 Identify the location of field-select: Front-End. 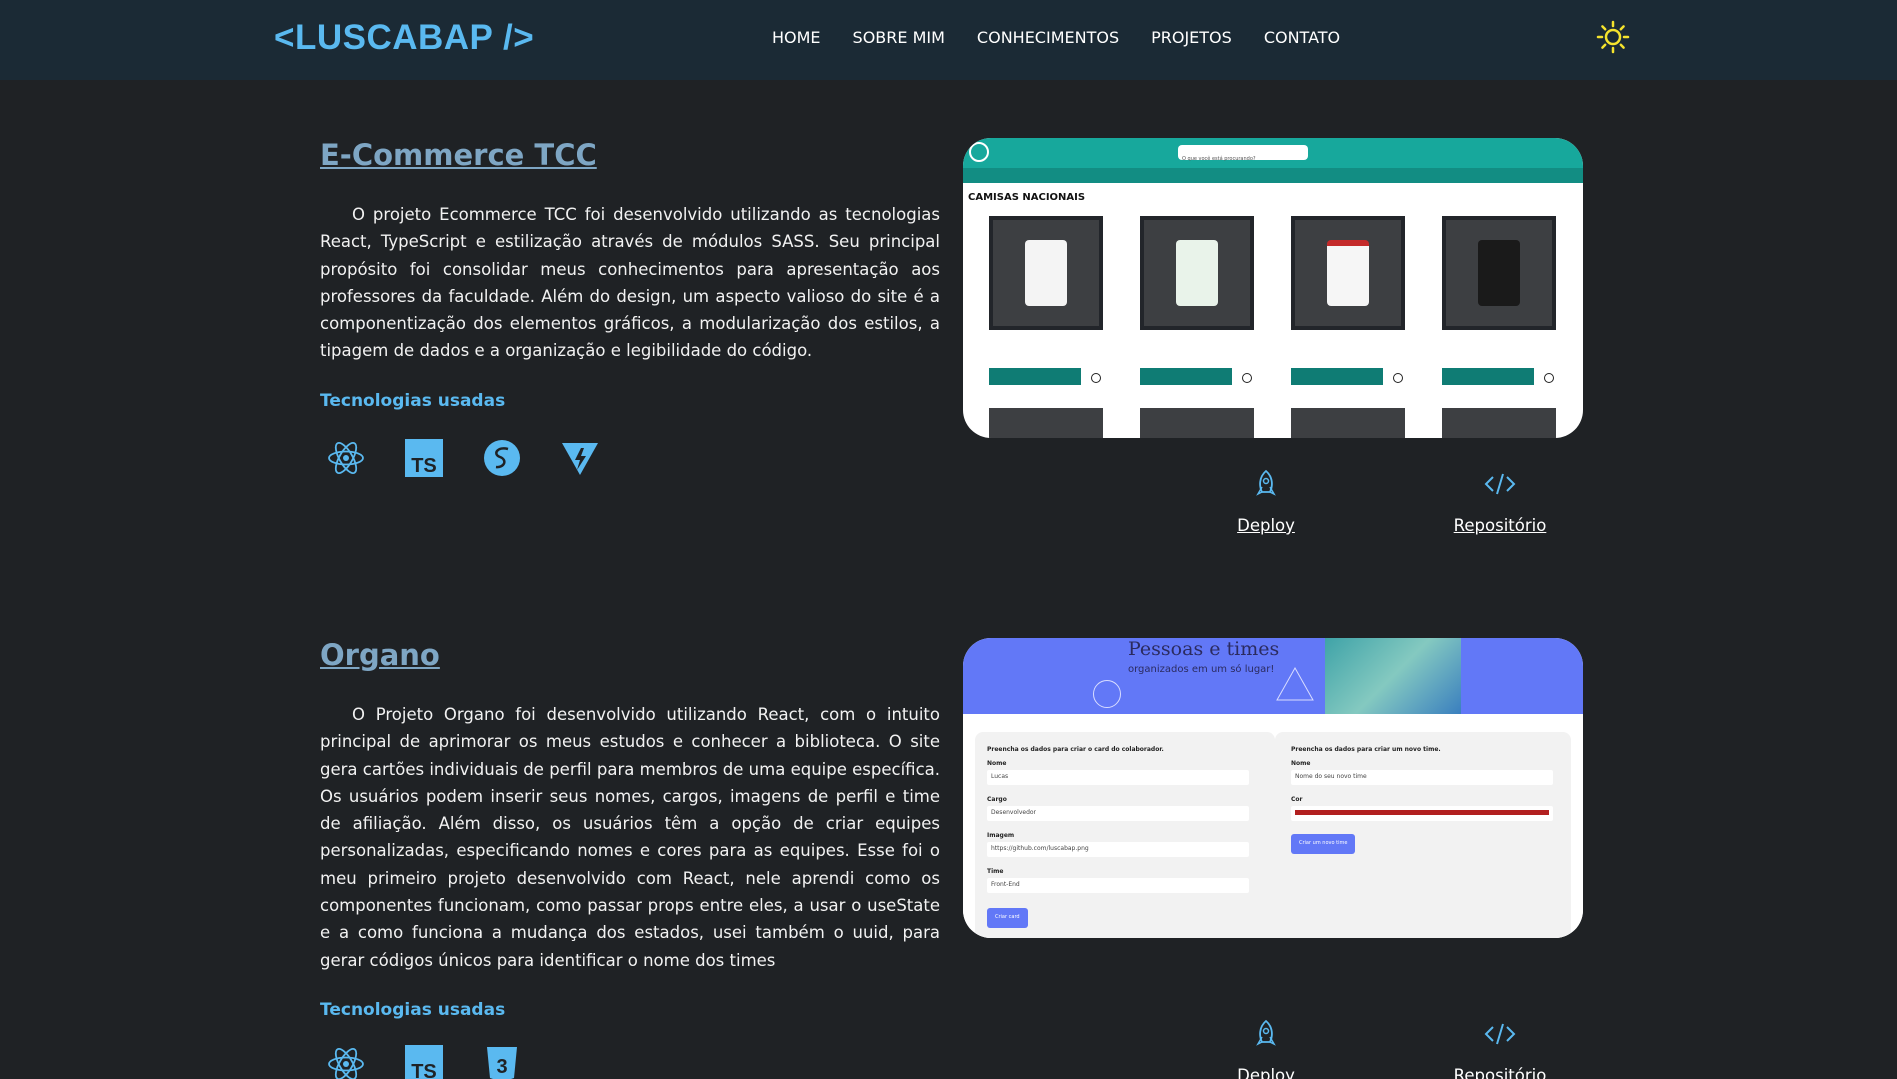
(1118, 885).